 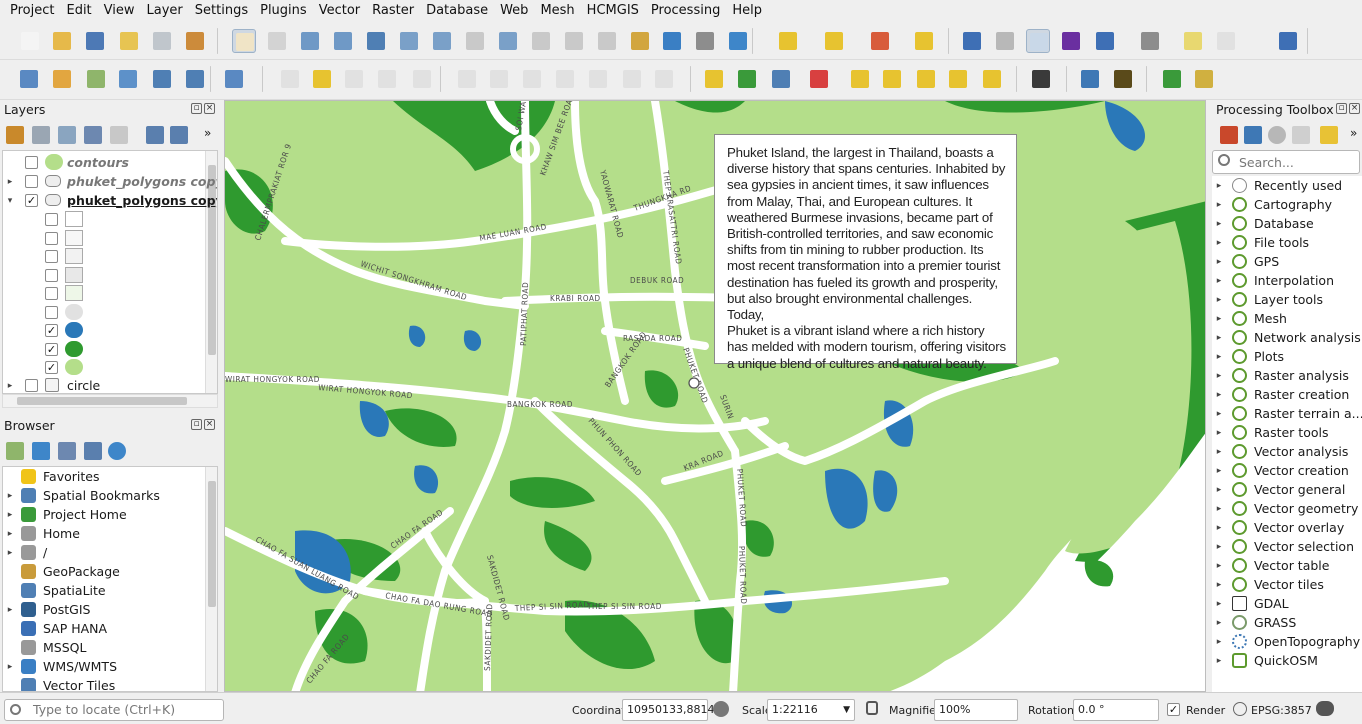 I want to click on symbol-category-row: ✓, so click(x=110, y=330).